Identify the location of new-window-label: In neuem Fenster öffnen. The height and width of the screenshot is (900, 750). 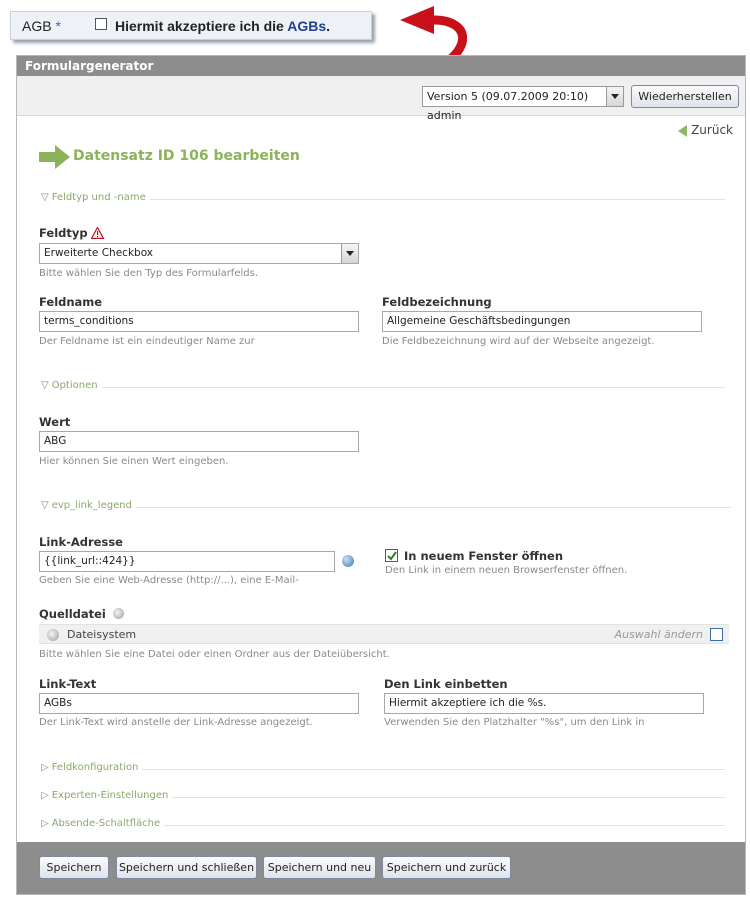
(484, 556).